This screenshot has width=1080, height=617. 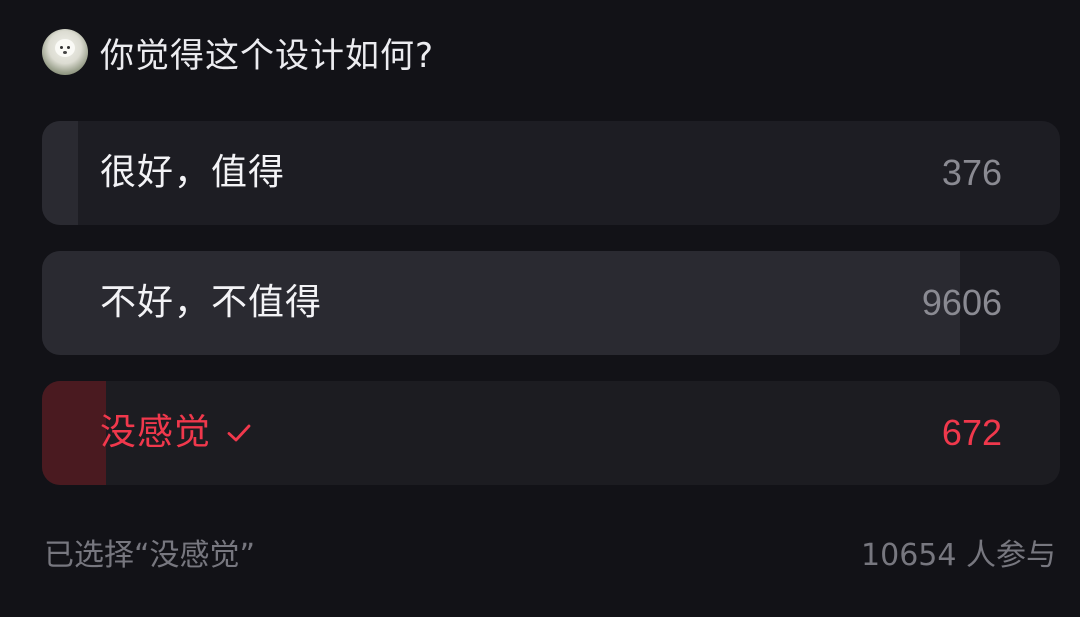 I want to click on poll-header: 你觉得这个设计如何?, so click(x=238, y=52).